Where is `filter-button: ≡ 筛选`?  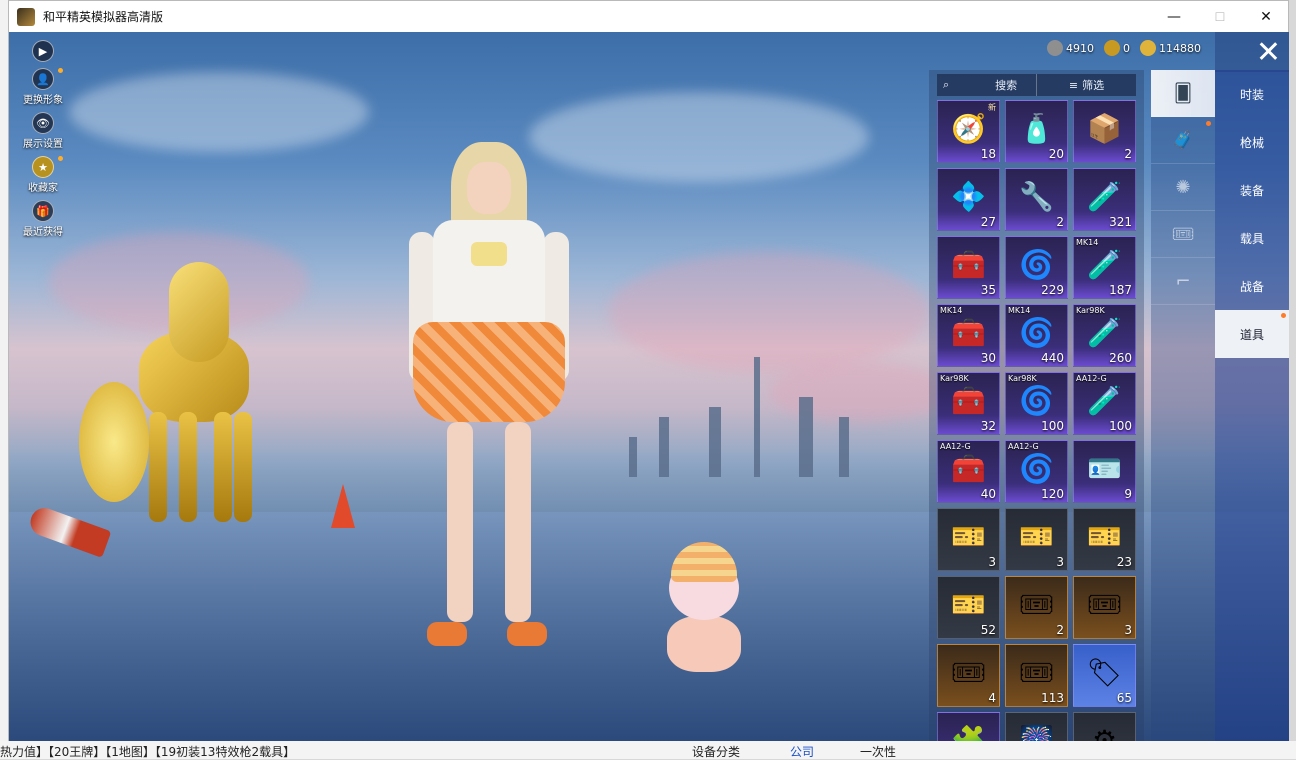 filter-button: ≡ 筛选 is located at coordinates (1086, 85).